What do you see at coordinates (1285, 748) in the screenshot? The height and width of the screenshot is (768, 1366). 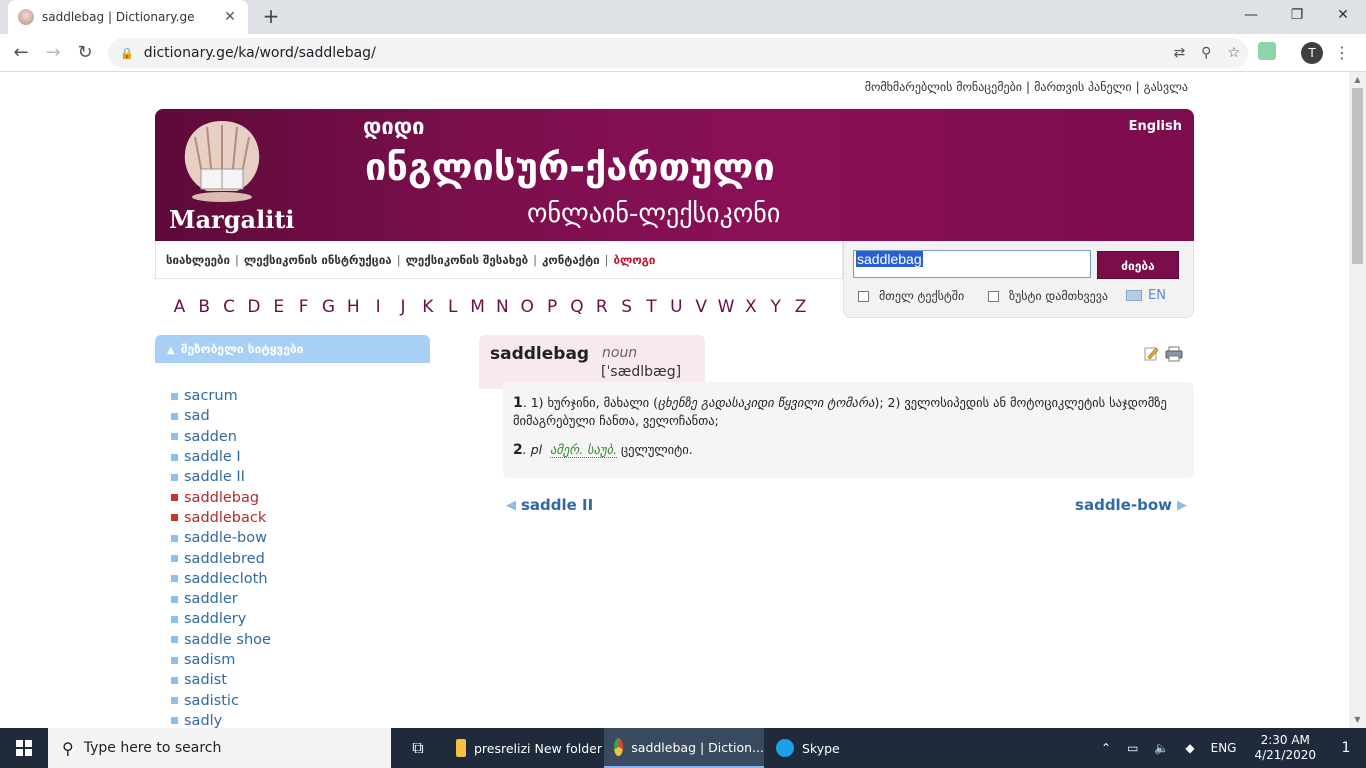 I see `clock: 2:30 AM 4/21/2020` at bounding box center [1285, 748].